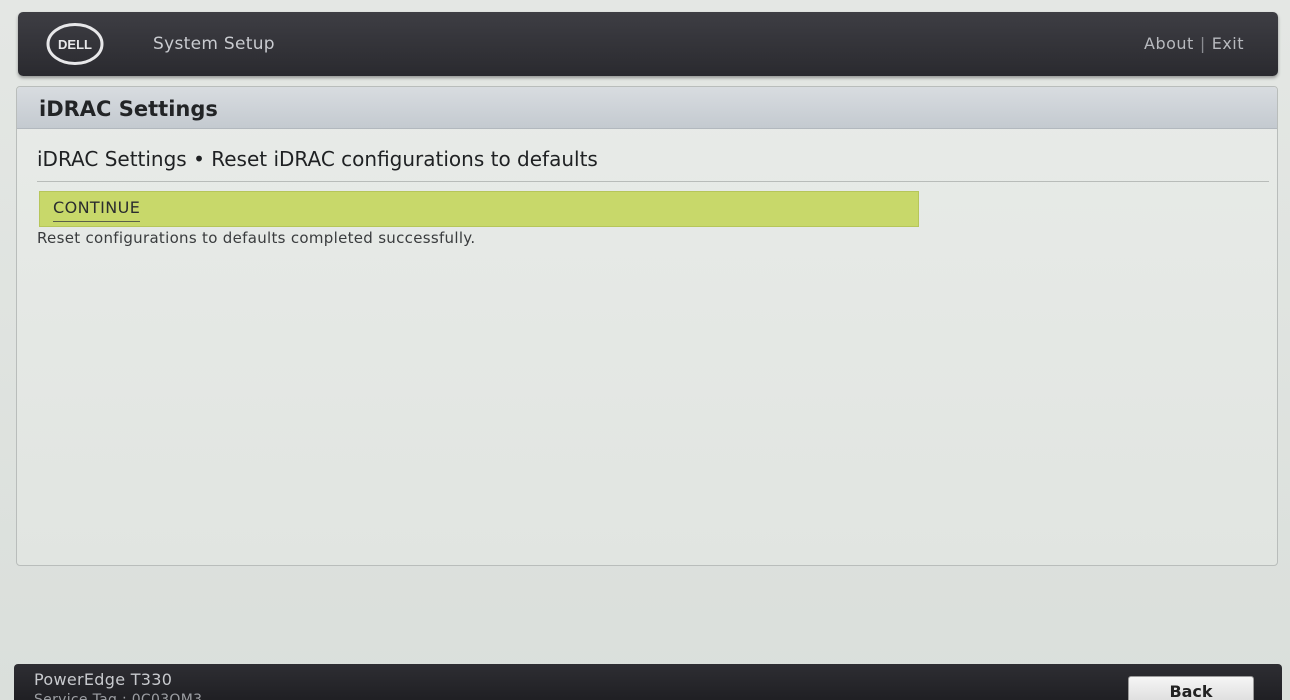  Describe the element at coordinates (653, 181) in the screenshot. I see `divider` at that location.